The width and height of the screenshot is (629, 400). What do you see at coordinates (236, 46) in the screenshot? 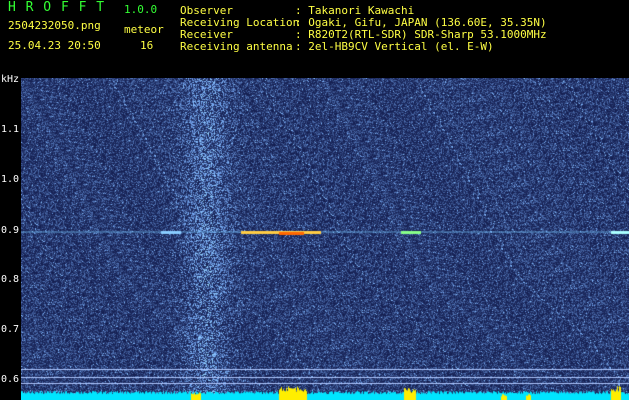
I see `antenna-label: Receiving antenna` at bounding box center [236, 46].